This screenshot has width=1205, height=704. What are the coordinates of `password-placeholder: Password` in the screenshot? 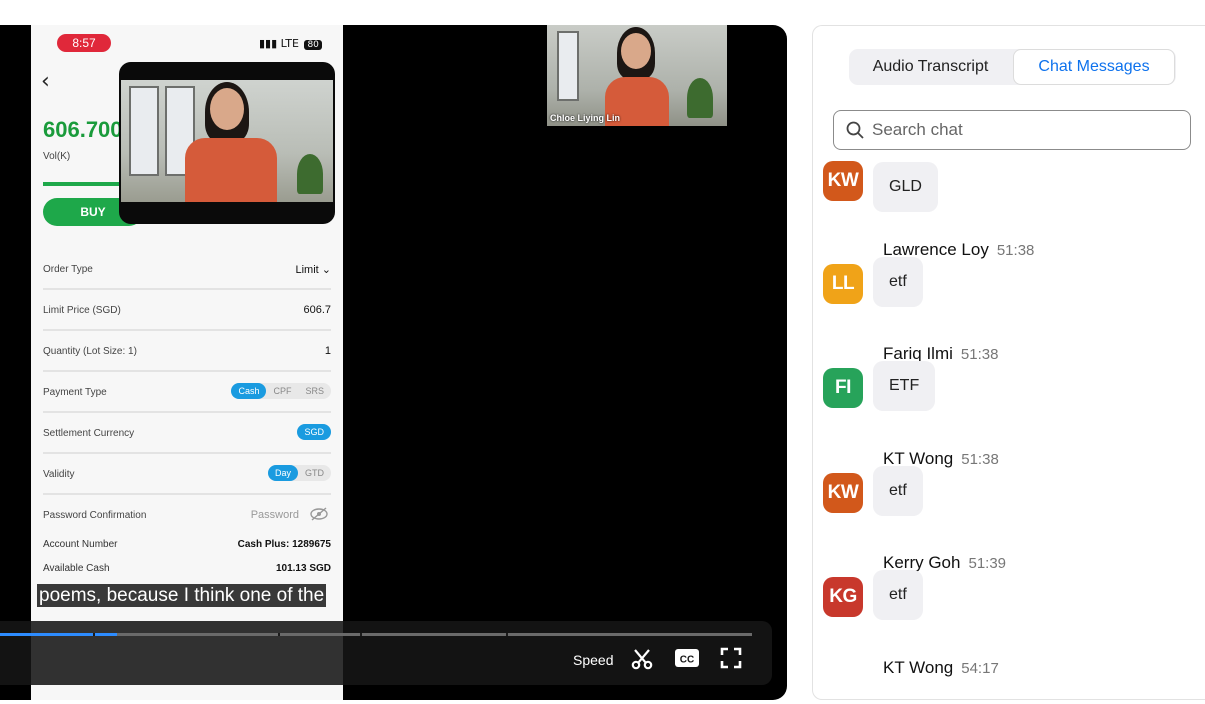 It's located at (274, 515).